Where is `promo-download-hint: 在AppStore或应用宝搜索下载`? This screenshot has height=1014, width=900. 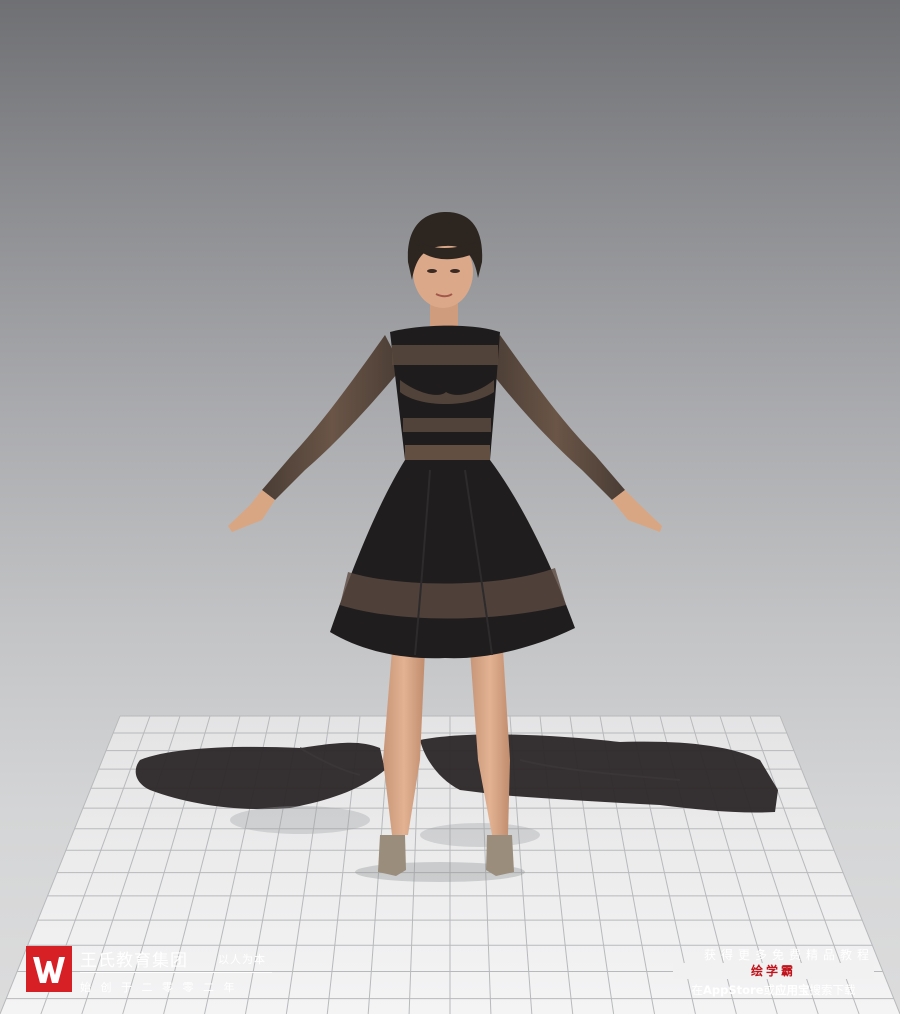 promo-download-hint: 在AppStore或应用宝搜索下载 is located at coordinates (773, 990).